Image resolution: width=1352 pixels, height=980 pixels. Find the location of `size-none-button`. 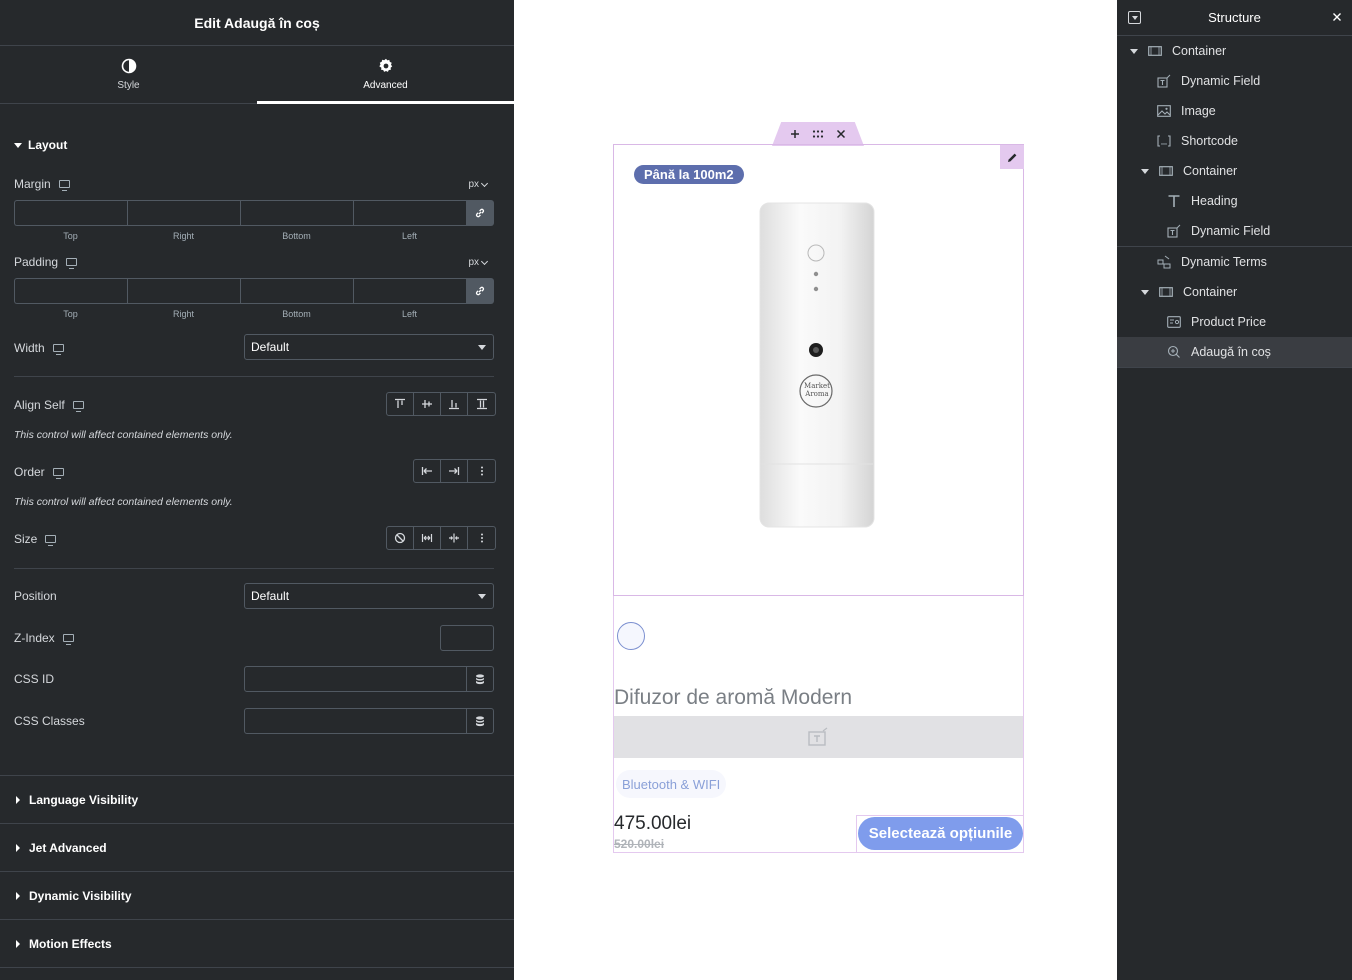

size-none-button is located at coordinates (400, 538).